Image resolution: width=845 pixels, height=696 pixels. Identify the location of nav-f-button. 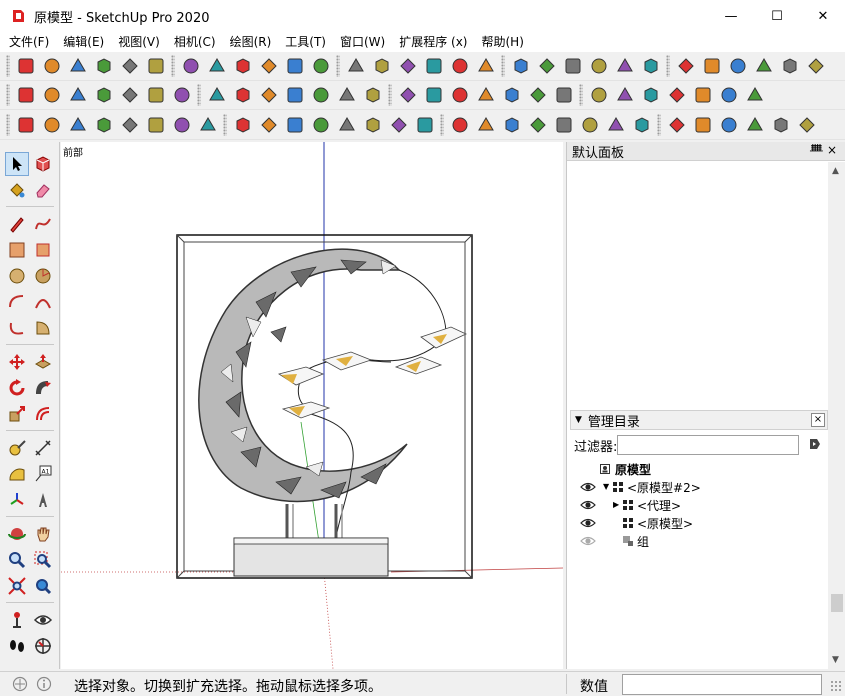
(269, 125).